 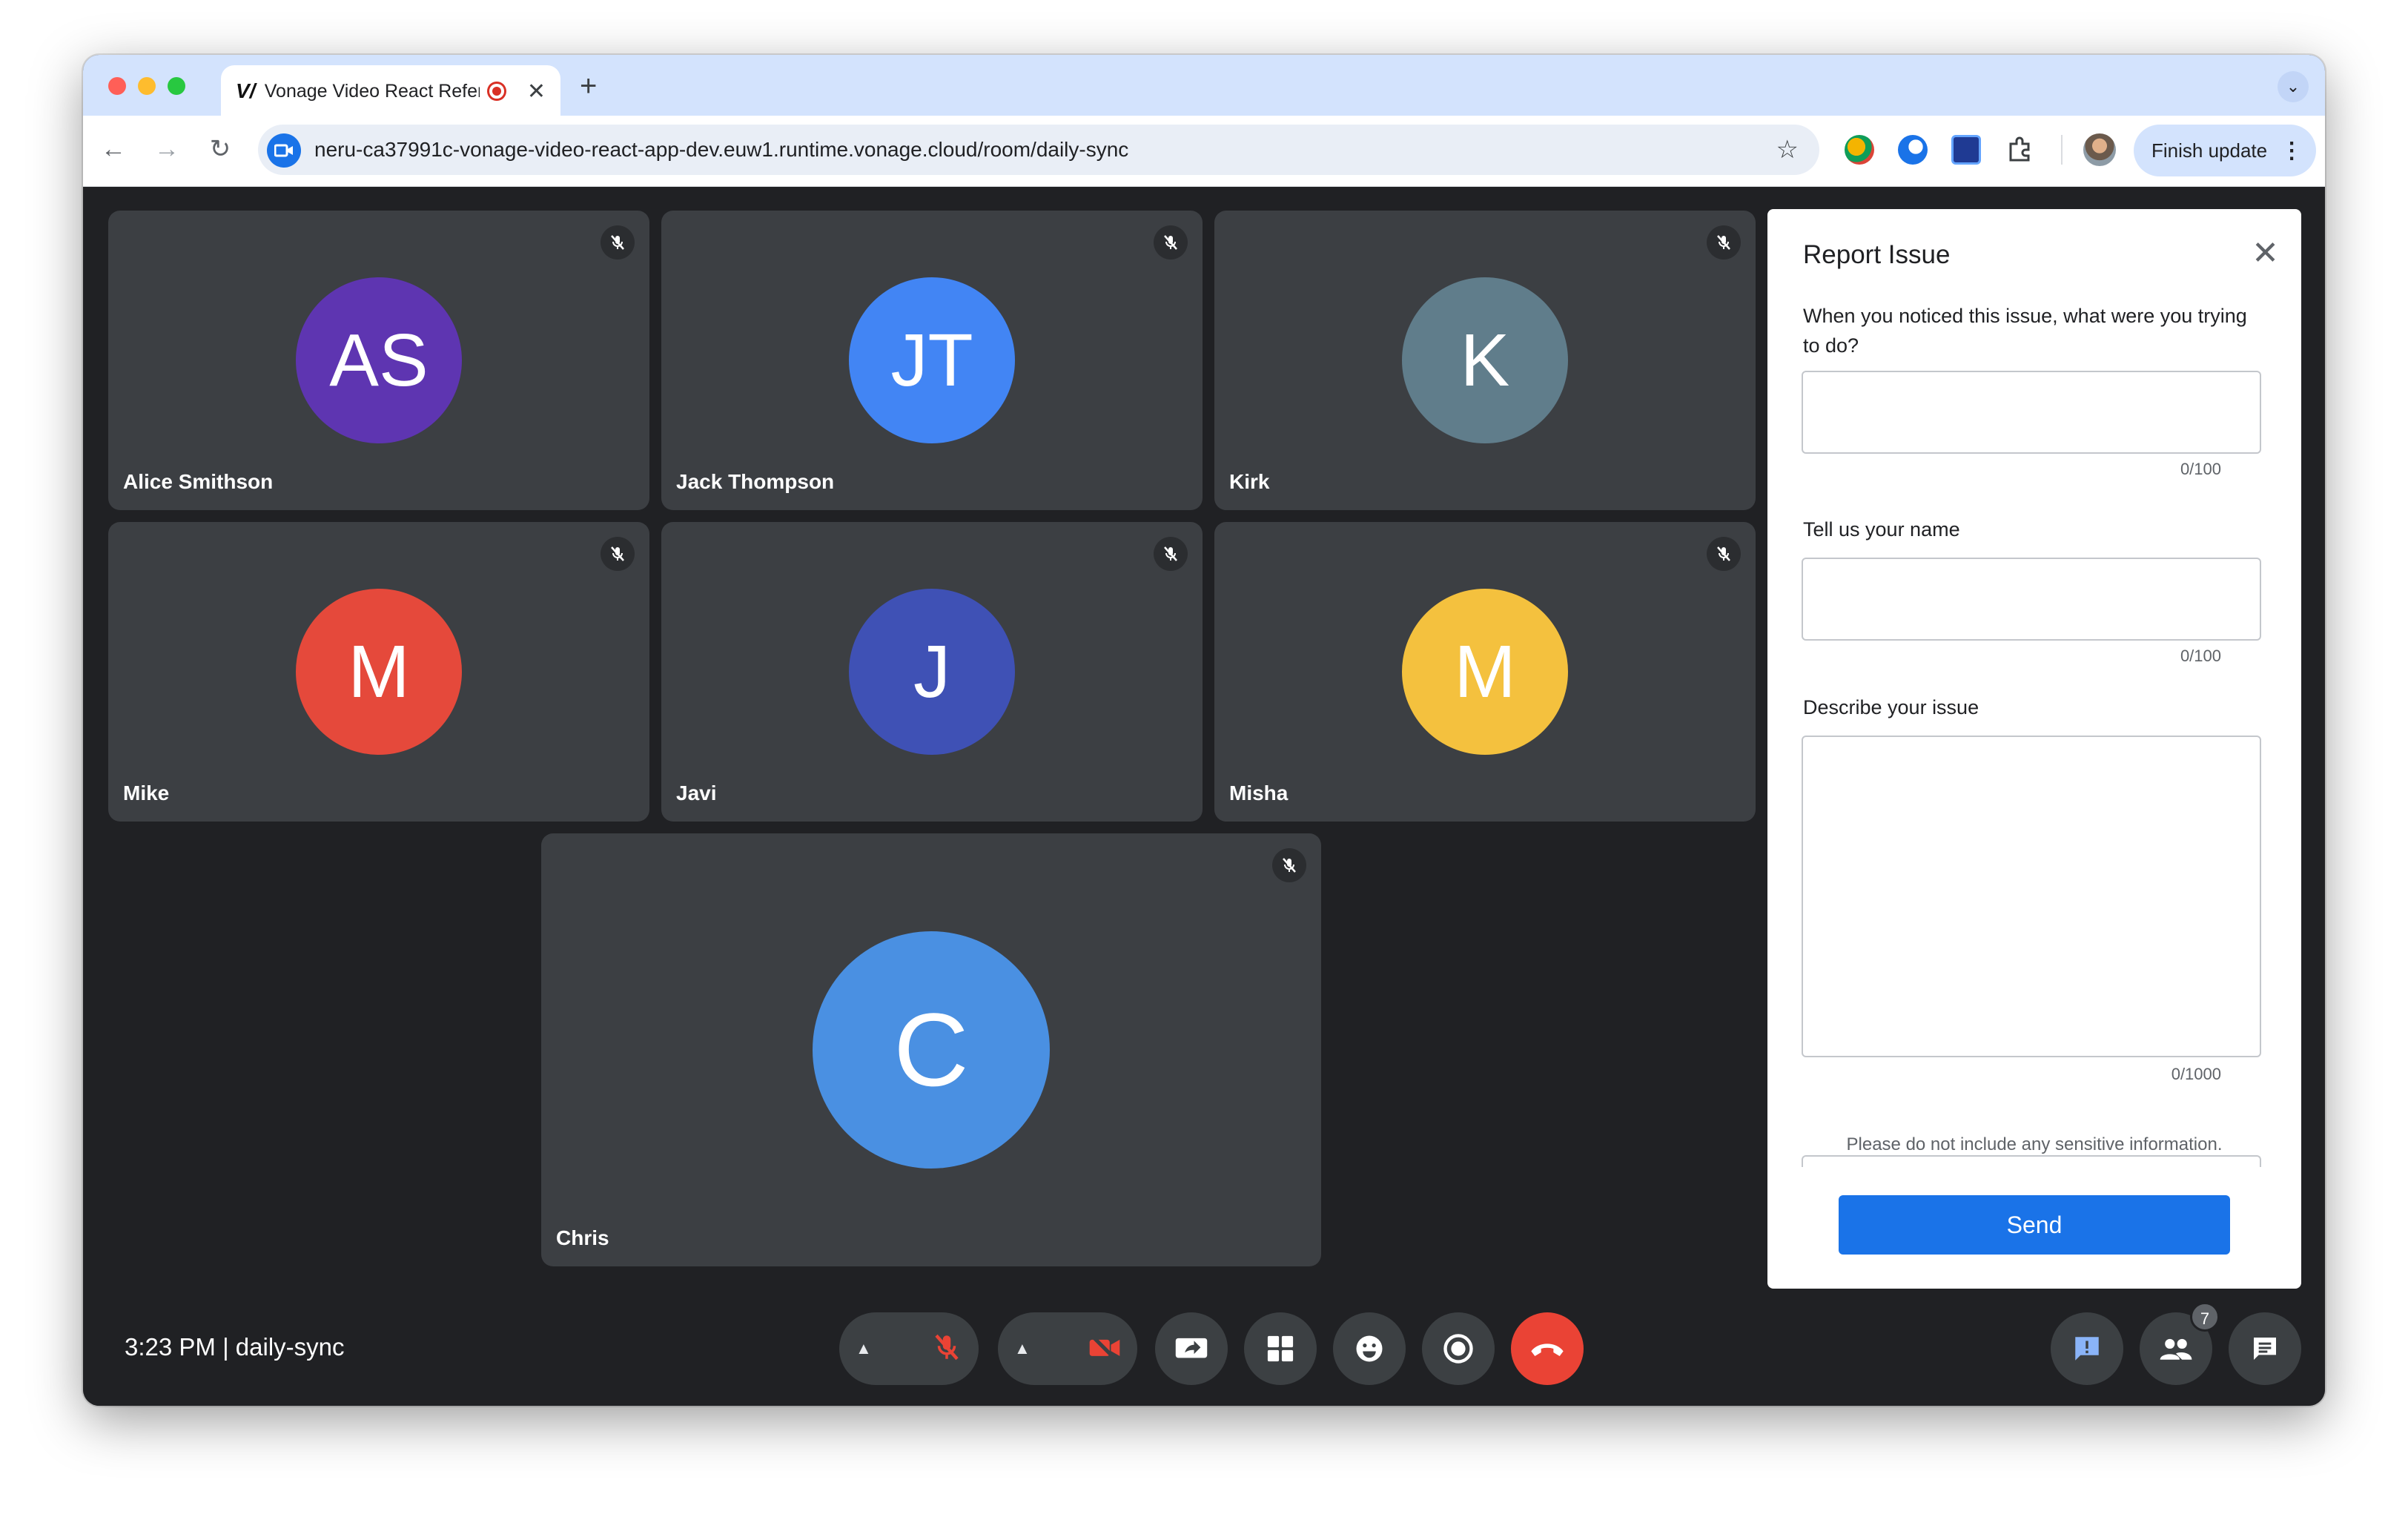 I want to click on close-window-button, so click(x=117, y=86).